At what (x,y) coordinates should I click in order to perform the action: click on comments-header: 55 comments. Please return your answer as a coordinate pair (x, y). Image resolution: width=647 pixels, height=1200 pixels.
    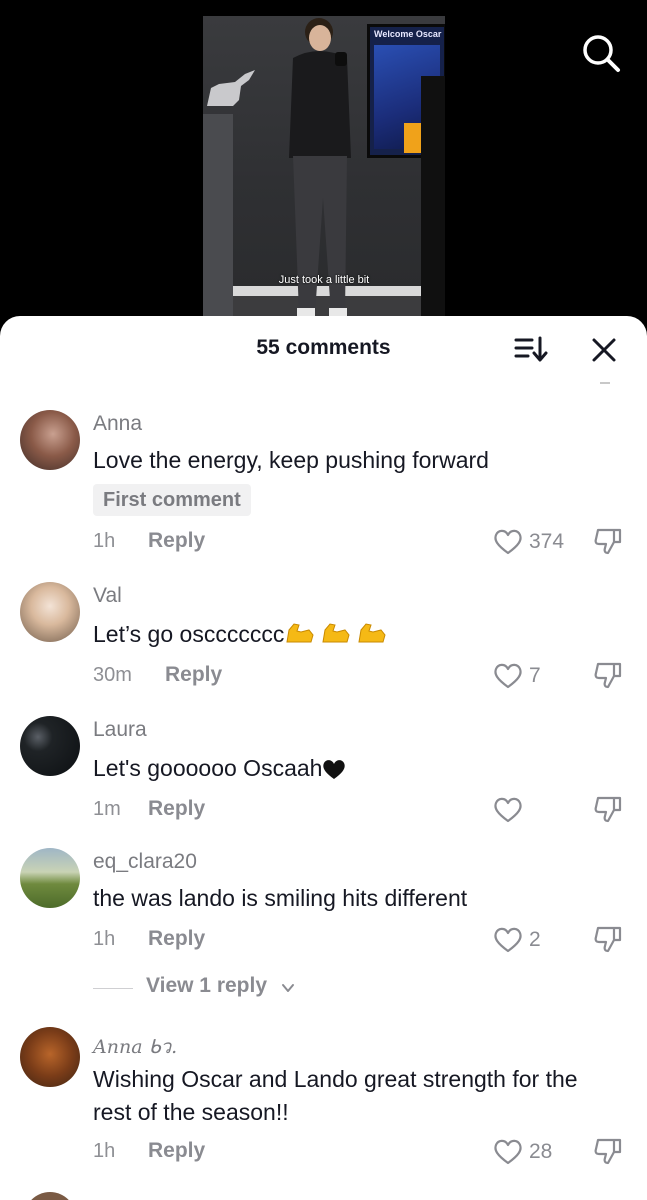
    Looking at the image, I should click on (323, 350).